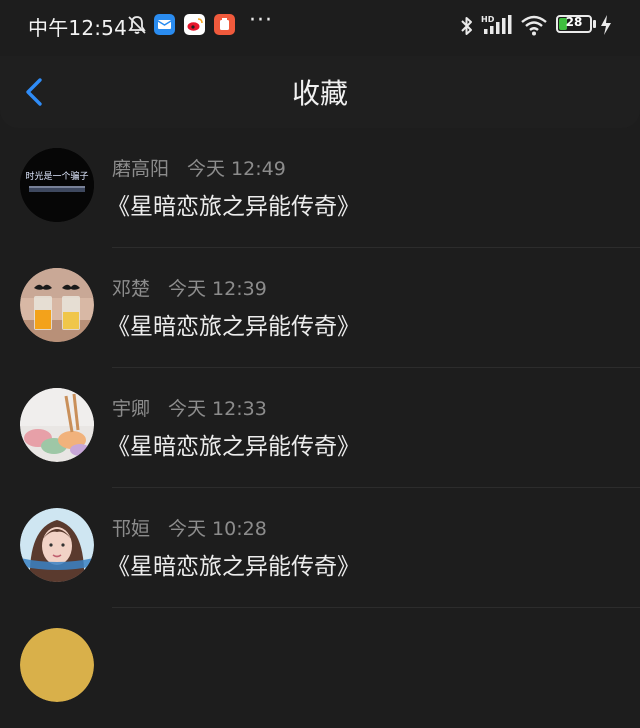  I want to click on status-time: 中午12:54, so click(78, 28).